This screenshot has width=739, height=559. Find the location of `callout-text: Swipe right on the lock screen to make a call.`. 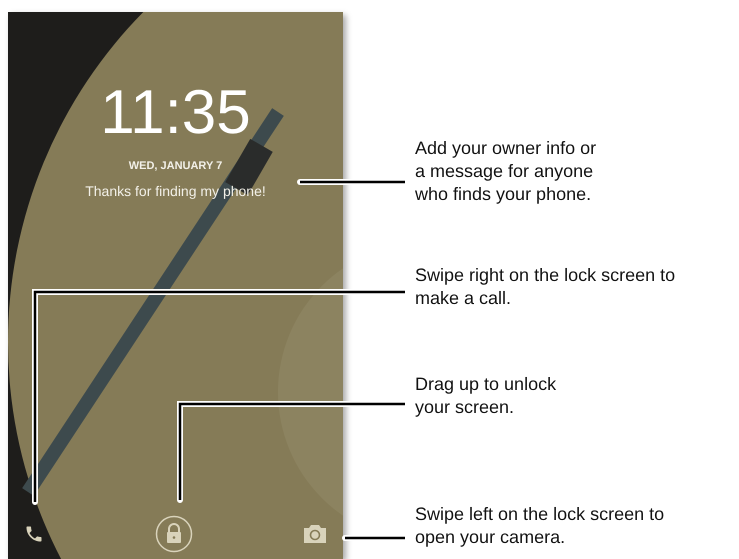

callout-text: Swipe right on the lock screen to make a call. is located at coordinates (545, 287).